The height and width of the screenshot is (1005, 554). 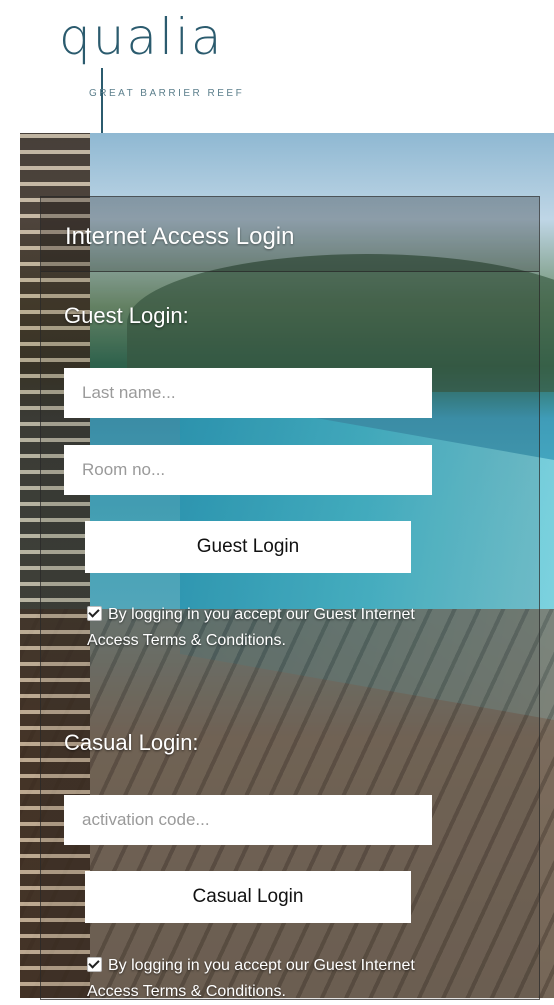 What do you see at coordinates (248, 820) in the screenshot?
I see `activation-code-input` at bounding box center [248, 820].